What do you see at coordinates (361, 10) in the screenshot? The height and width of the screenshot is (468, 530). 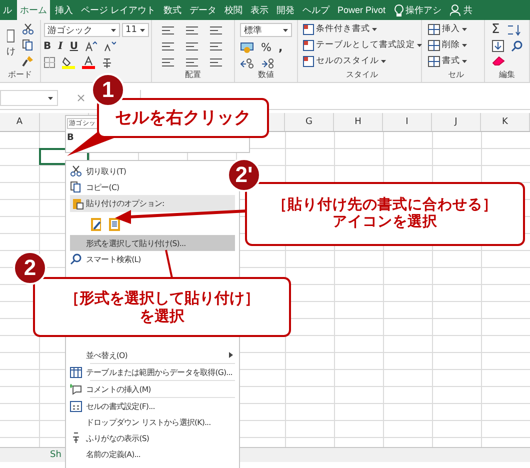 I see `ribbon-tab: Power Pivot` at bounding box center [361, 10].